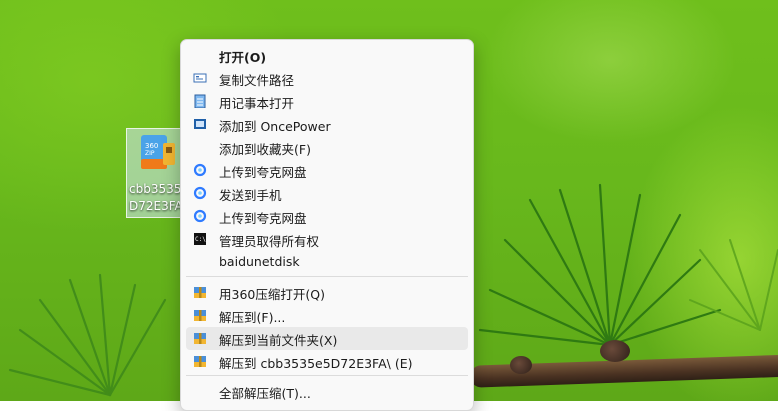 The image size is (778, 411). What do you see at coordinates (327, 292) in the screenshot?
I see `menu-item-10: 用360压缩打开(Q)` at bounding box center [327, 292].